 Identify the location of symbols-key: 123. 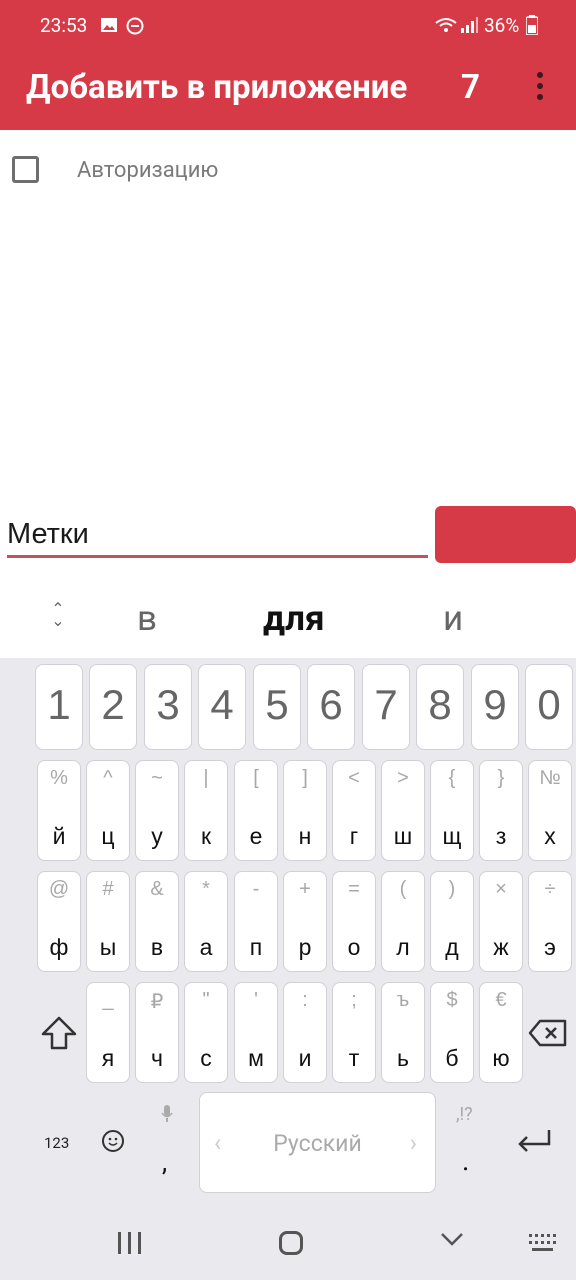
(56, 1143).